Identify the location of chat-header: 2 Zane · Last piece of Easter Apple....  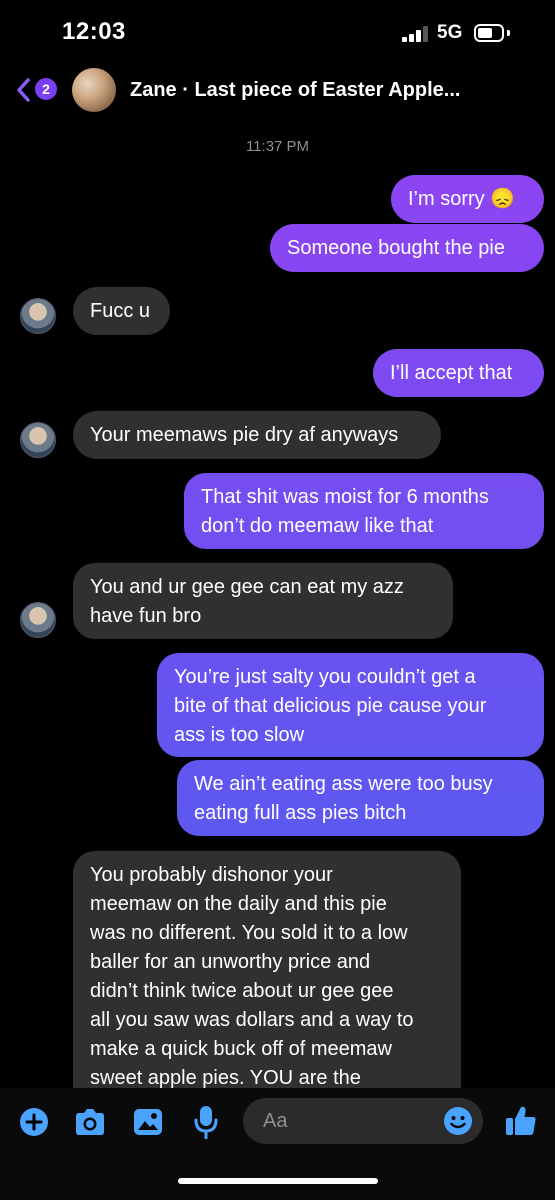
(277, 90).